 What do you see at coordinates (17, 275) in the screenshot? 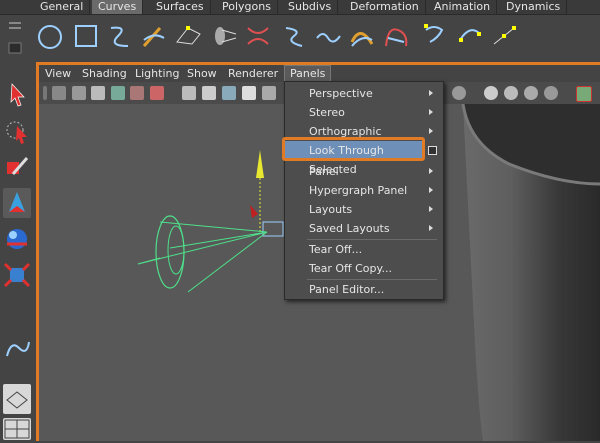
I see `scale-tool-icon` at bounding box center [17, 275].